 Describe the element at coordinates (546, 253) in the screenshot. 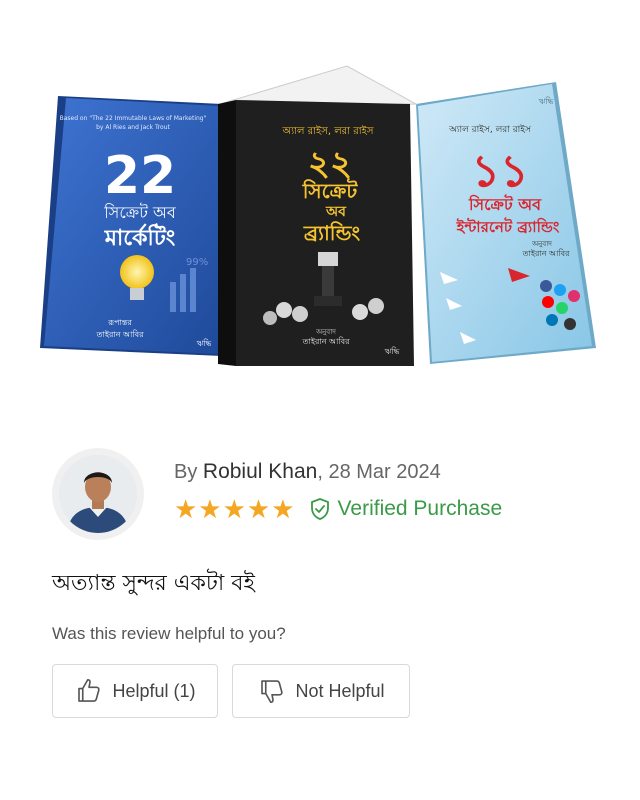

I see `book3-translator: তাইরান আবির` at that location.